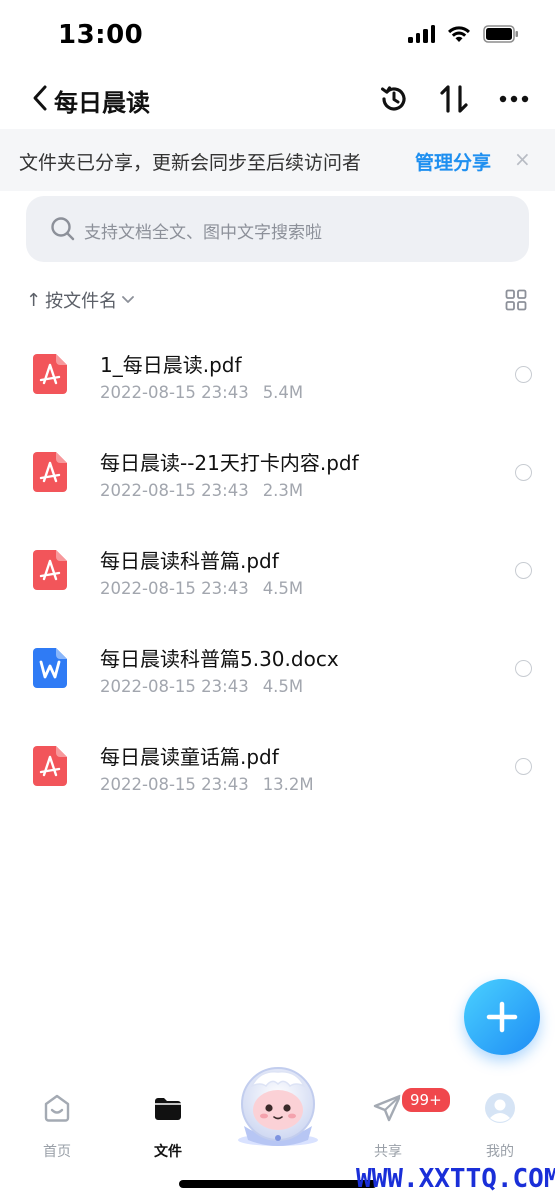 The image size is (555, 1200). I want to click on search-placeholder: 支持文档全文、图中文字搜索啦, so click(203, 233).